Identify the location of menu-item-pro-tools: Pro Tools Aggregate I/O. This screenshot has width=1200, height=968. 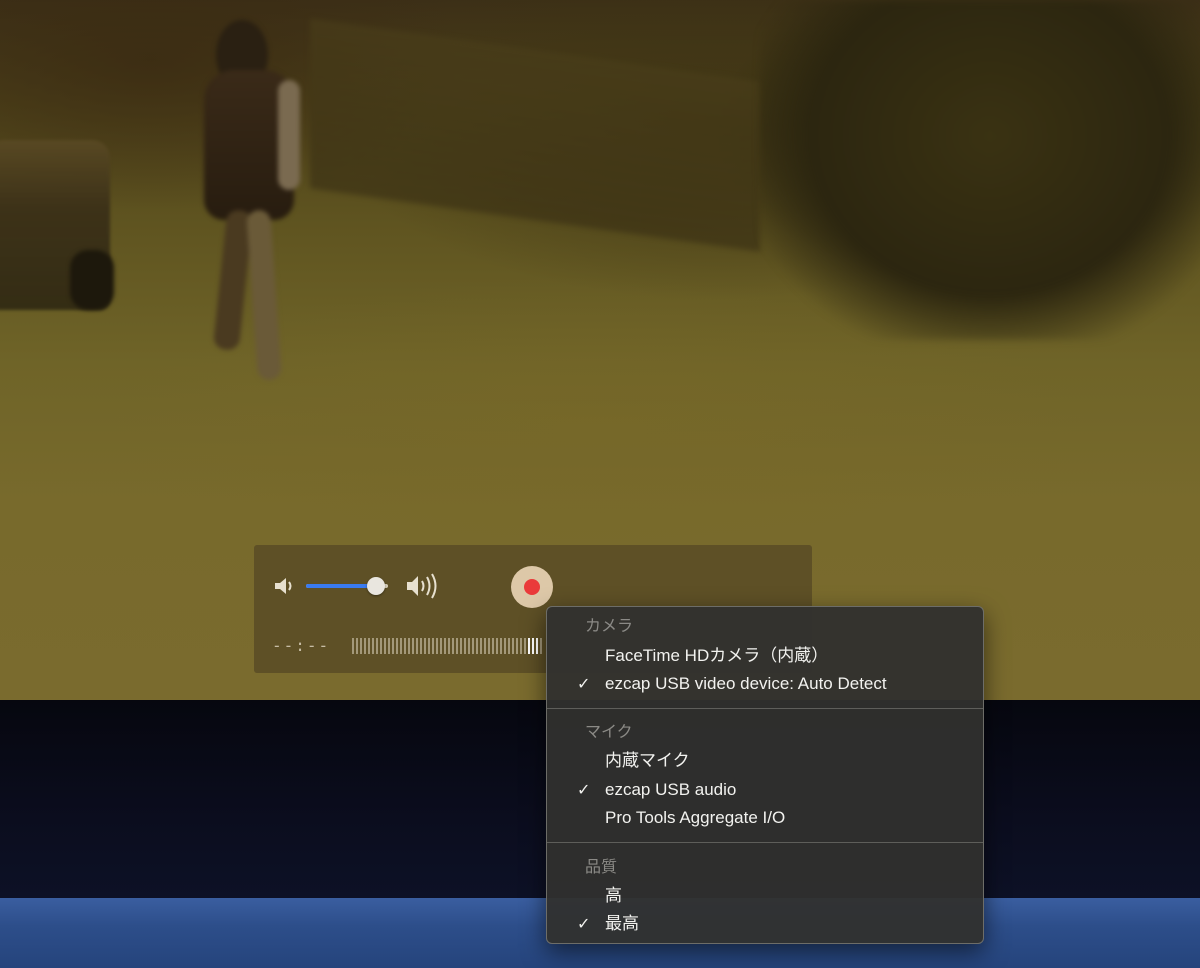
(765, 818).